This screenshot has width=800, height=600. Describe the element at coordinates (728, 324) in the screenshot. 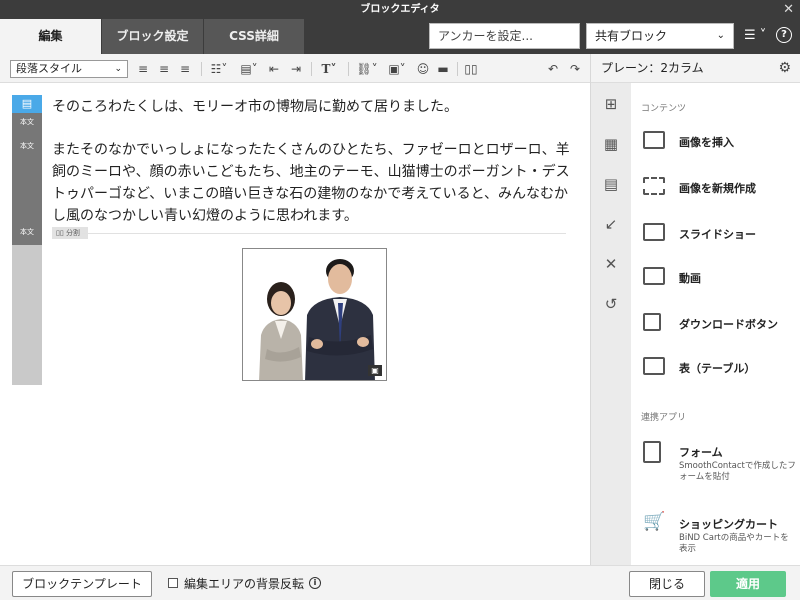

I see `item-label: ダウンロードボタン` at that location.